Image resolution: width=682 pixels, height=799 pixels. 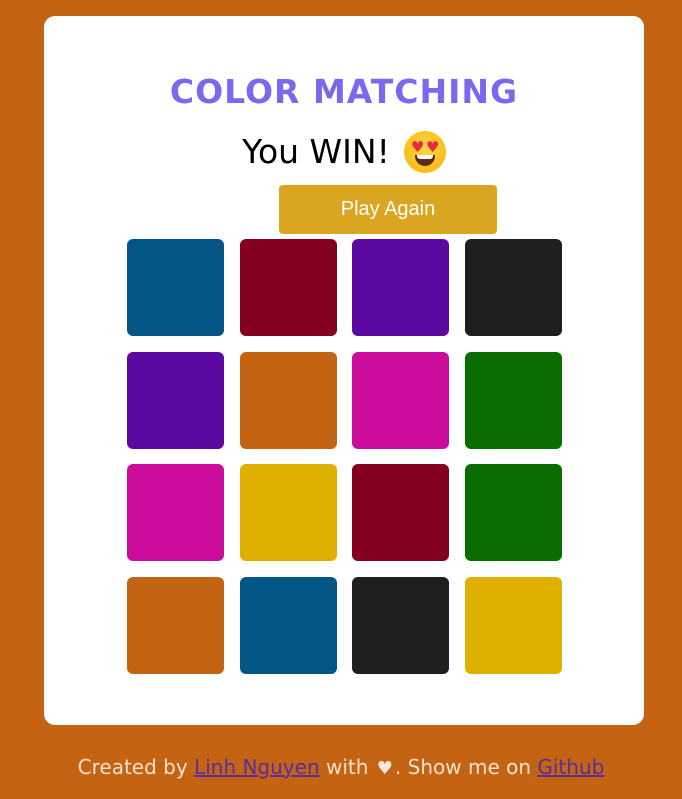 I want to click on footer-prefix: Created by, so click(x=132, y=767).